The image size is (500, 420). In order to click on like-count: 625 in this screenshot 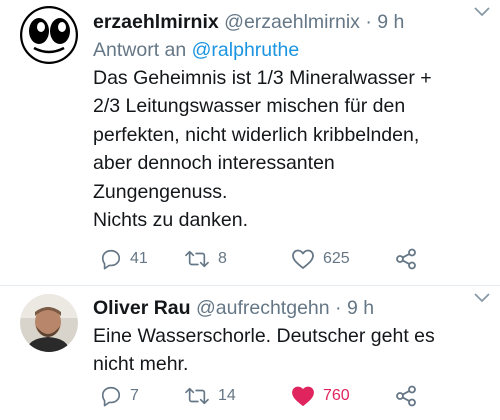, I will do `click(336, 258)`.